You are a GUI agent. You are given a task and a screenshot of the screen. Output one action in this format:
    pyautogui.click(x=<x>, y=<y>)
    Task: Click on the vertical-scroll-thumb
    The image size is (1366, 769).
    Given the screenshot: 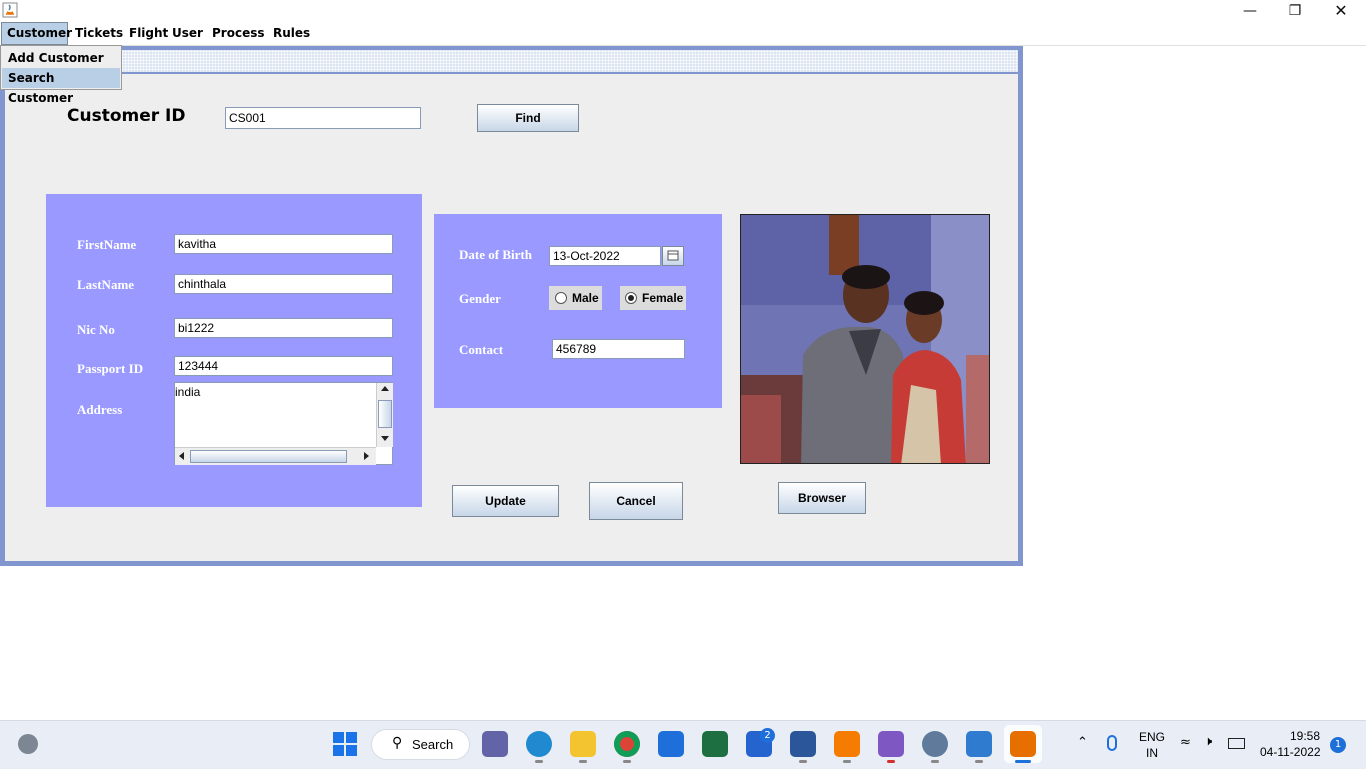 What is the action you would take?
    pyautogui.click(x=385, y=414)
    